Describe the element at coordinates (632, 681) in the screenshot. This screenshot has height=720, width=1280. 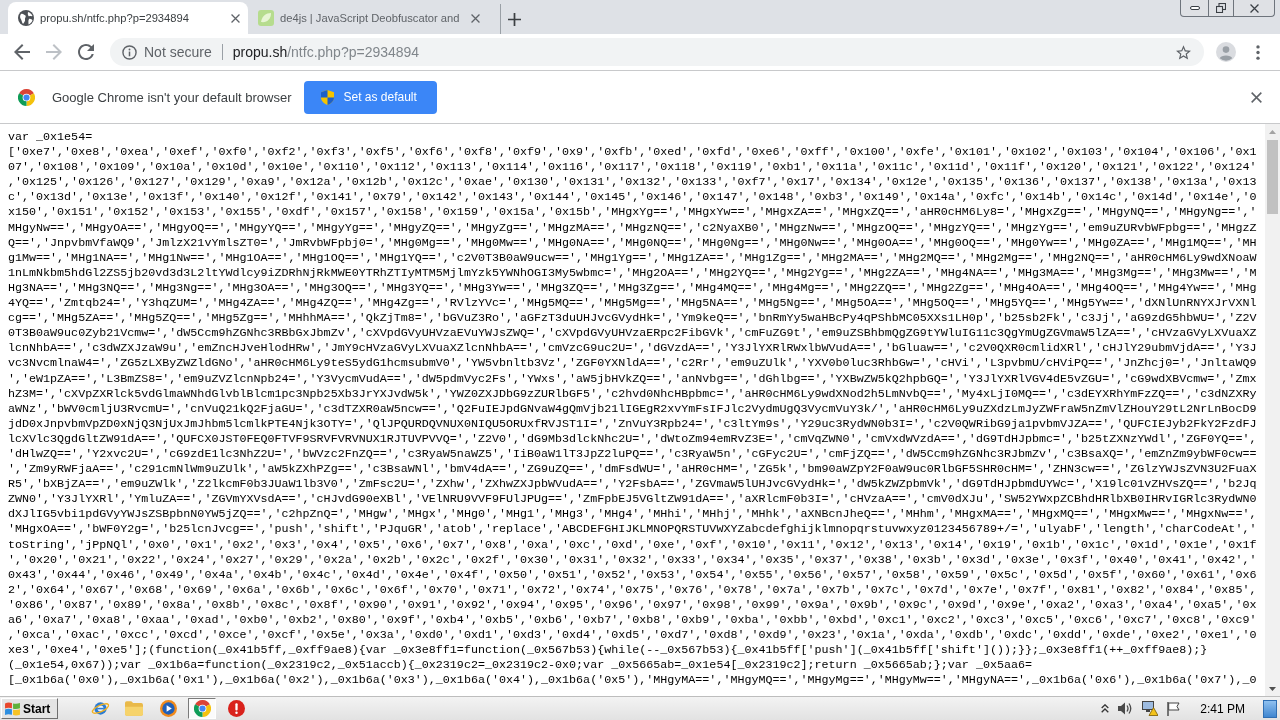
I see `code-line: [_0x1b6a('0x0'),_0x1b6a('0x1'),_0x1b6a('0x2'),_0x1b6a('0x3'),_0x1b6a('0x4'),_0x1b6a('0x5'),'MHgyMA==','MHgyMQ==','MHgyMg==','MHgyMw==','MHgyNA==',_0x1b6a('0x6'),_0x1b6a('0x7'),_0` at that location.